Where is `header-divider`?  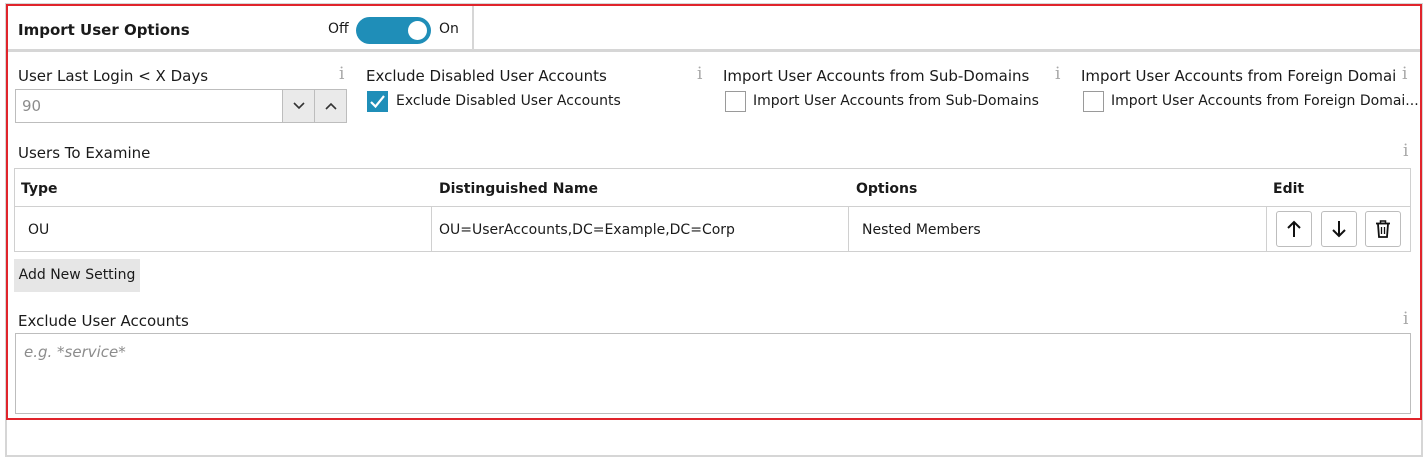
header-divider is located at coordinates (714, 50).